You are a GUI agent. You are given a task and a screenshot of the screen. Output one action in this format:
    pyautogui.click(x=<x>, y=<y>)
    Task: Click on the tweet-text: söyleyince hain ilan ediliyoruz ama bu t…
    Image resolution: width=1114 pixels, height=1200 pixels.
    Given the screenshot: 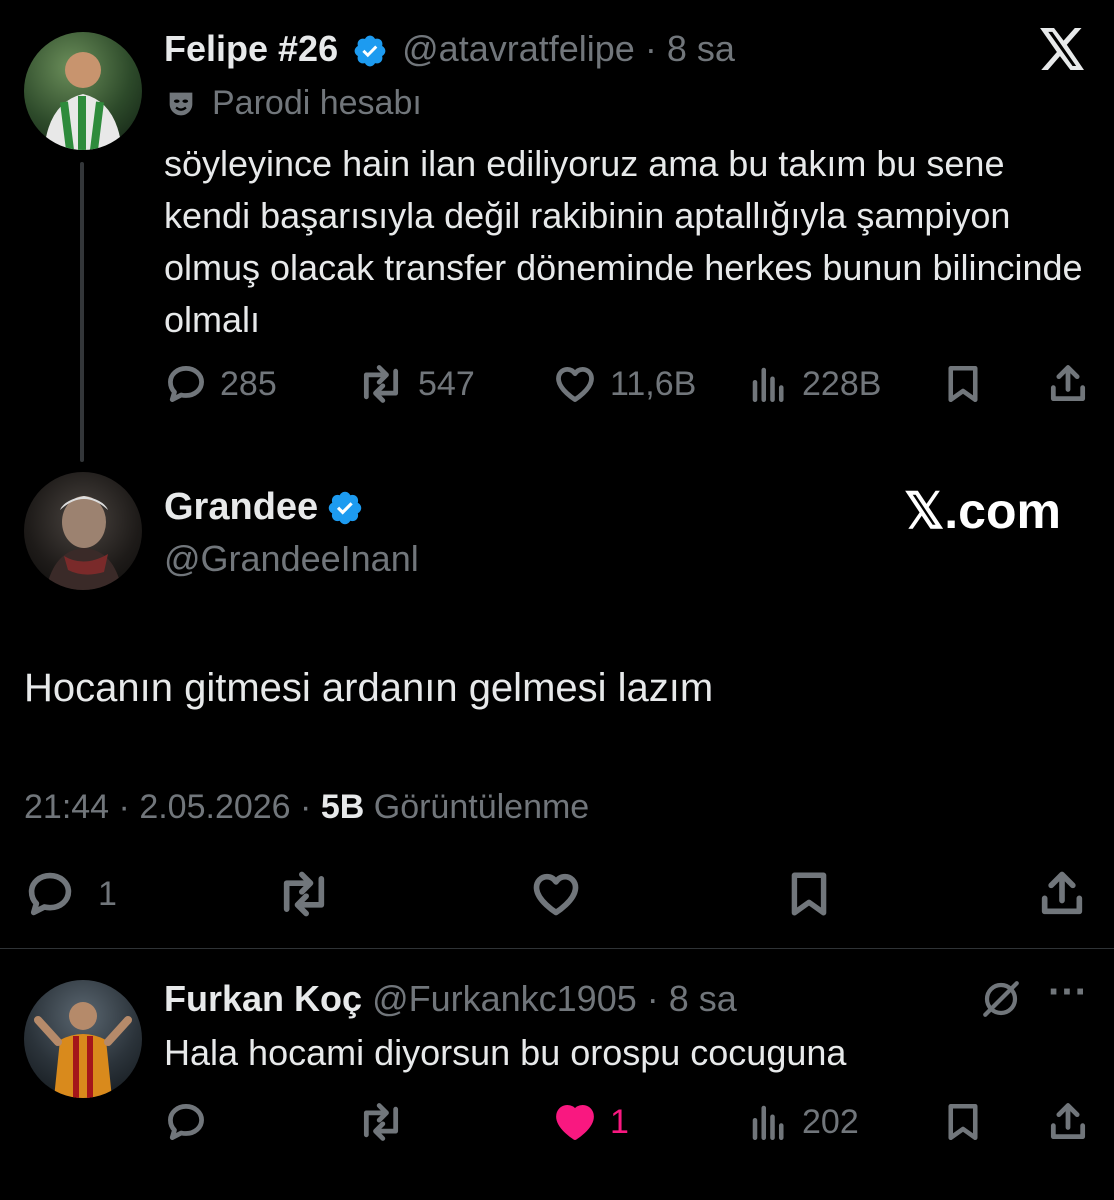 What is the action you would take?
    pyautogui.click(x=623, y=241)
    